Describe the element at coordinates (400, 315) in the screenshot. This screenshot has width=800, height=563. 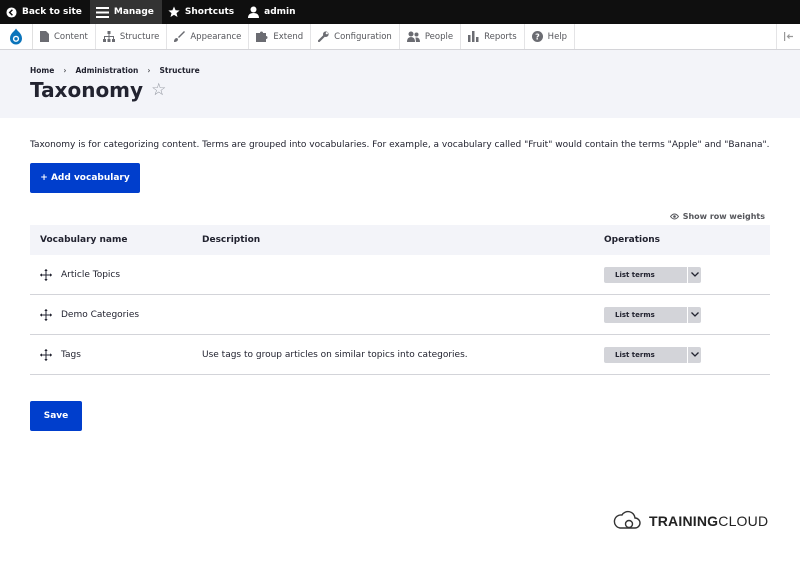
I see `table-row: Demo Categories List terms` at that location.